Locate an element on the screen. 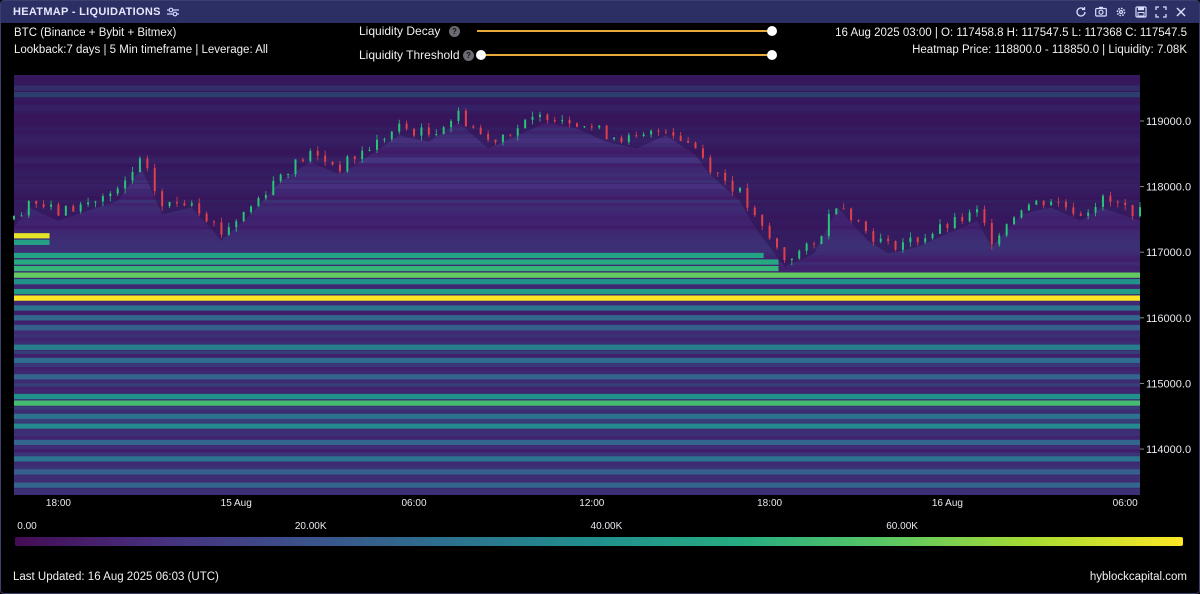 The height and width of the screenshot is (594, 1200). colorbar-tick-label: 40.00K is located at coordinates (606, 526).